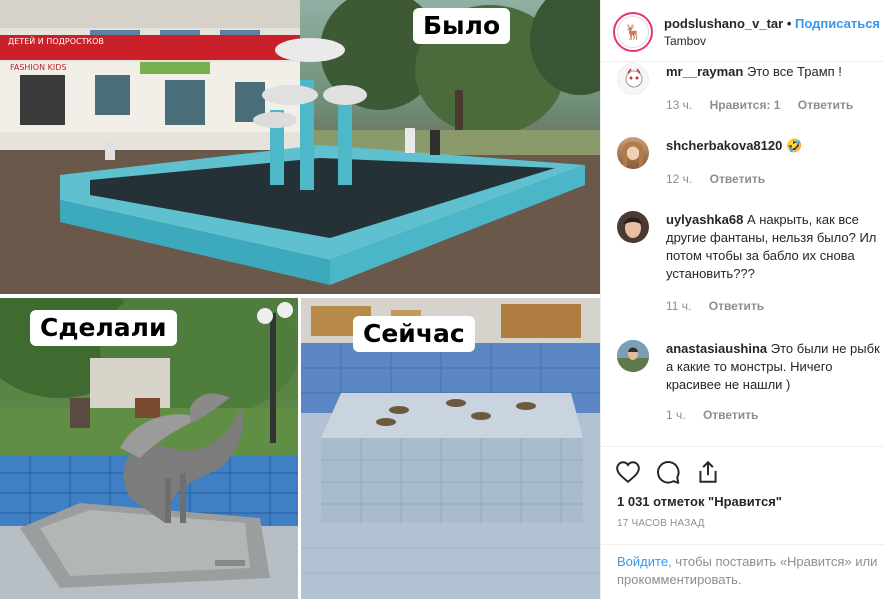  I want to click on comment-likes: Нравится: 1, so click(745, 105).